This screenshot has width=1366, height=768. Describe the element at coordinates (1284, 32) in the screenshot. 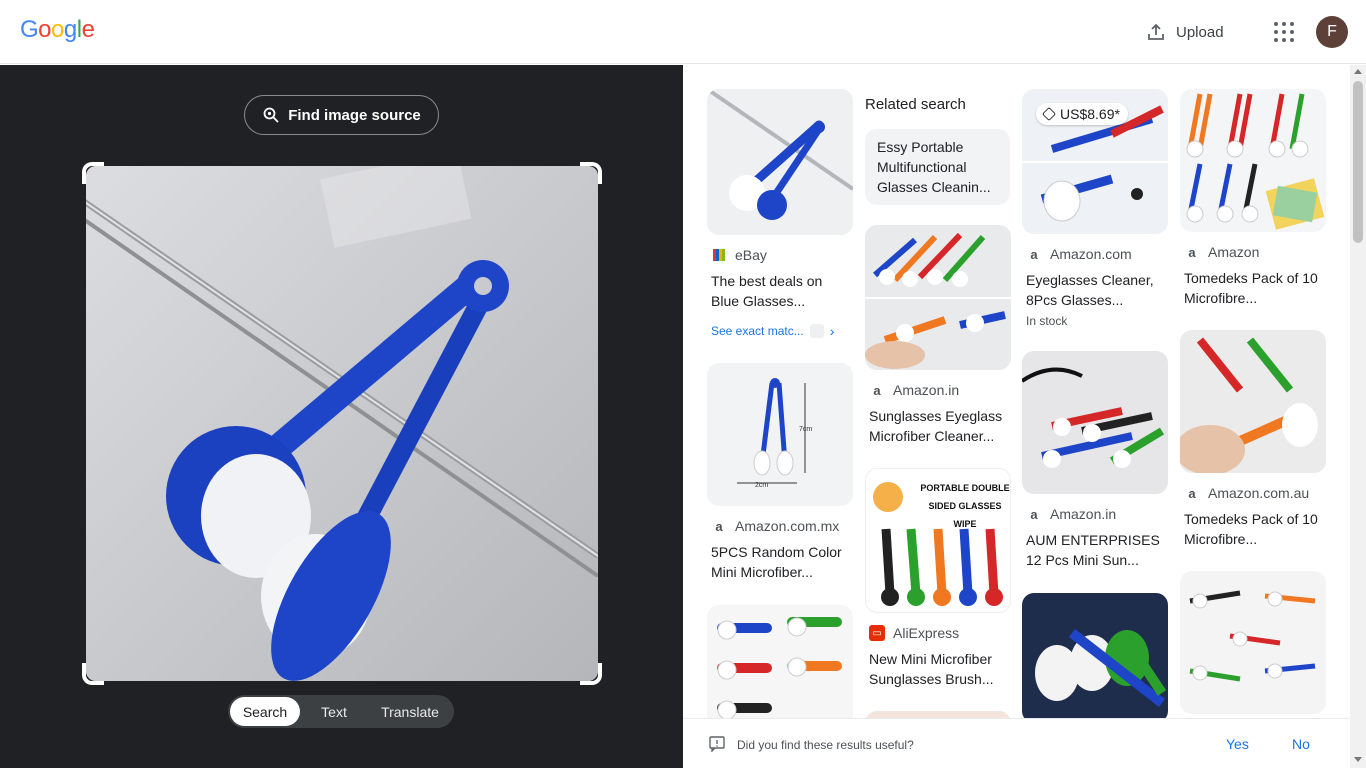

I see `apps-grid-icon` at that location.